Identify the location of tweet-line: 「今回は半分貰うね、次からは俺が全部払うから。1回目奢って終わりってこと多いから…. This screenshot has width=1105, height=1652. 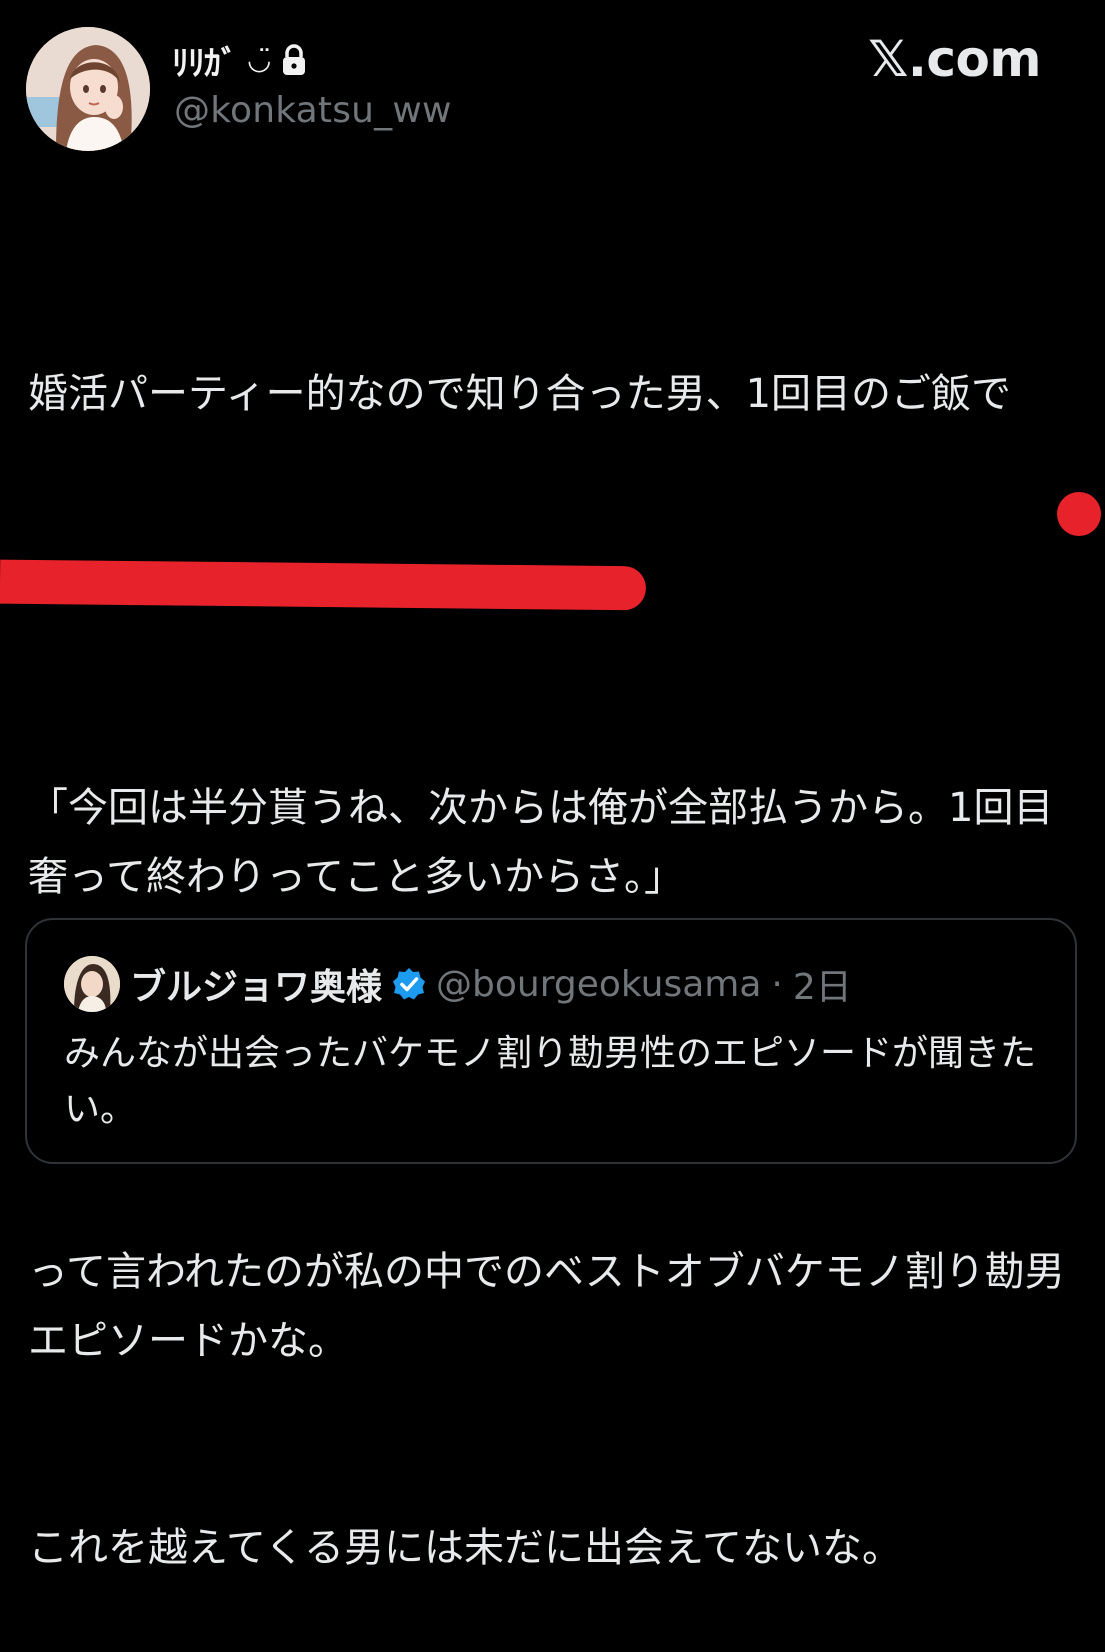
(541, 842).